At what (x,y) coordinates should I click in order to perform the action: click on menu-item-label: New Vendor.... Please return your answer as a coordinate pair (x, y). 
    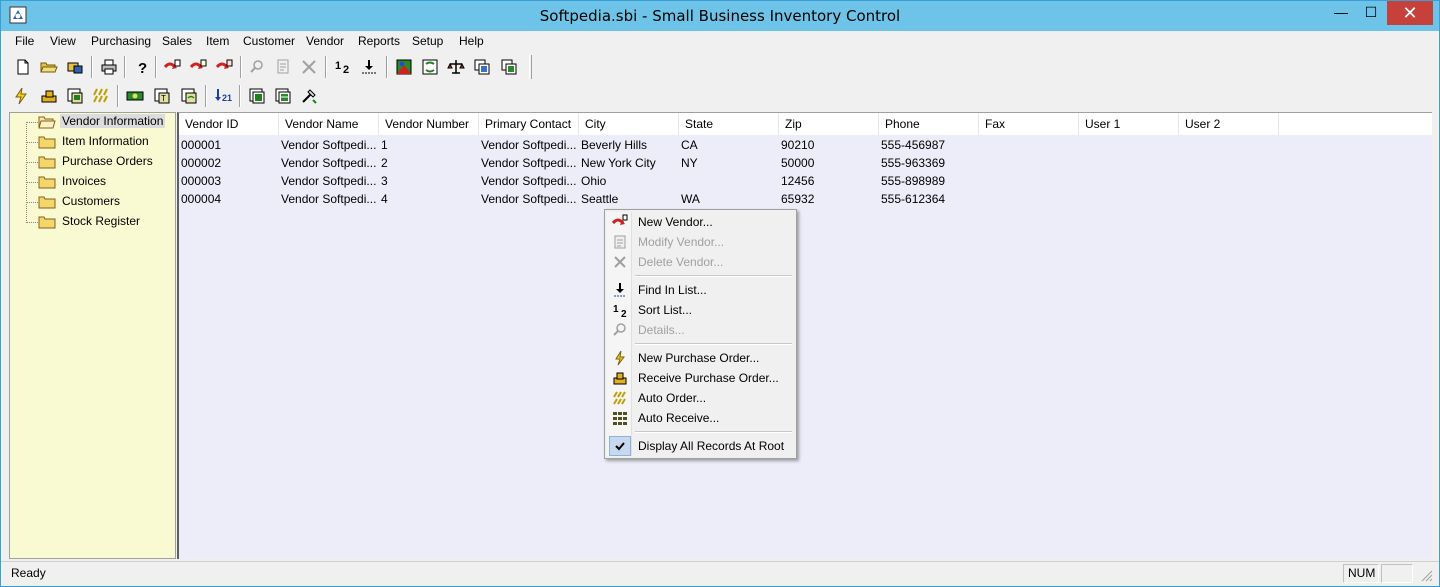
    Looking at the image, I should click on (675, 222).